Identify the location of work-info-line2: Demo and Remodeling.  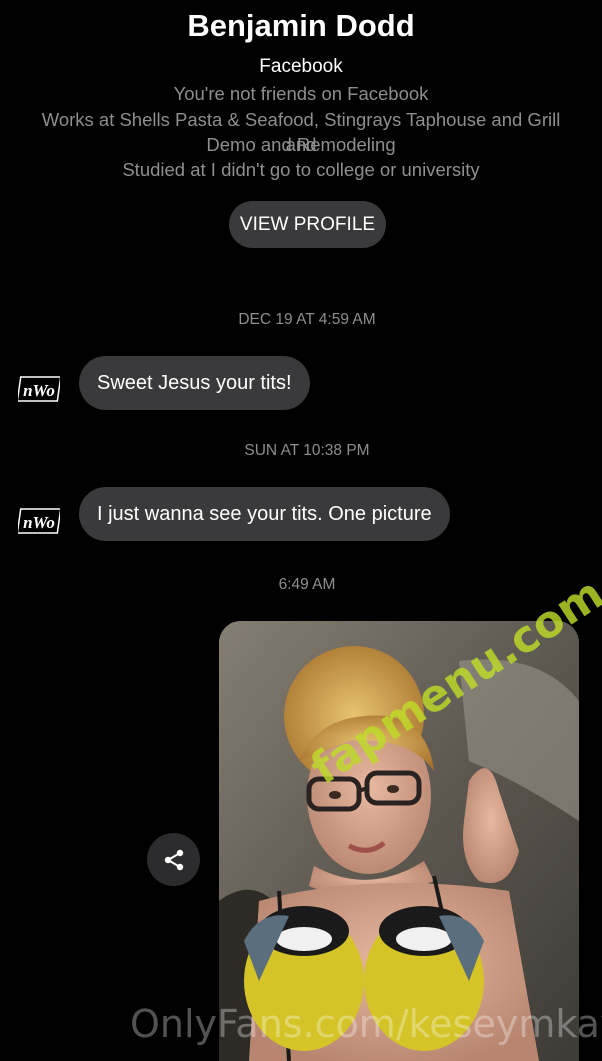
(301, 144).